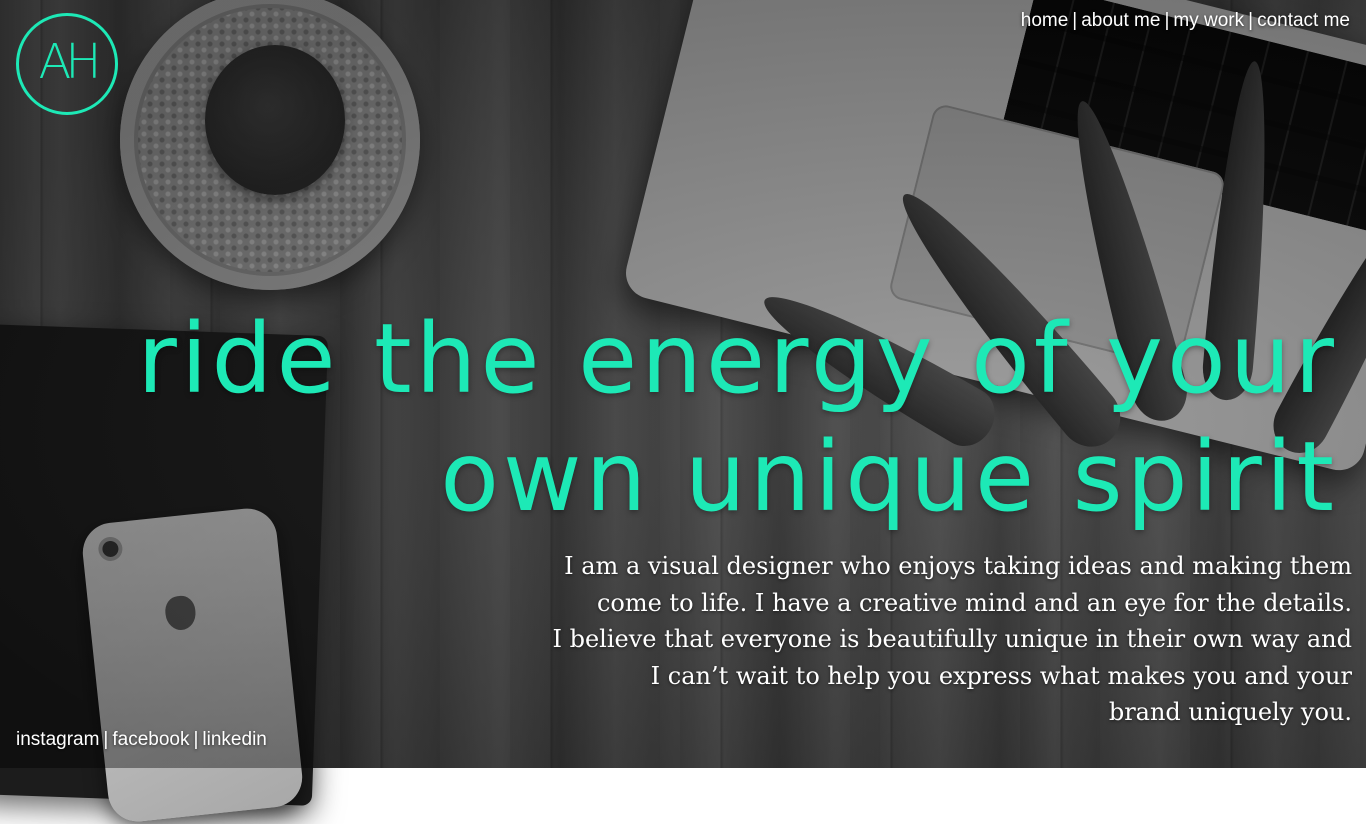  Describe the element at coordinates (70, 62) in the screenshot. I see `logo-monogram: AH` at that location.